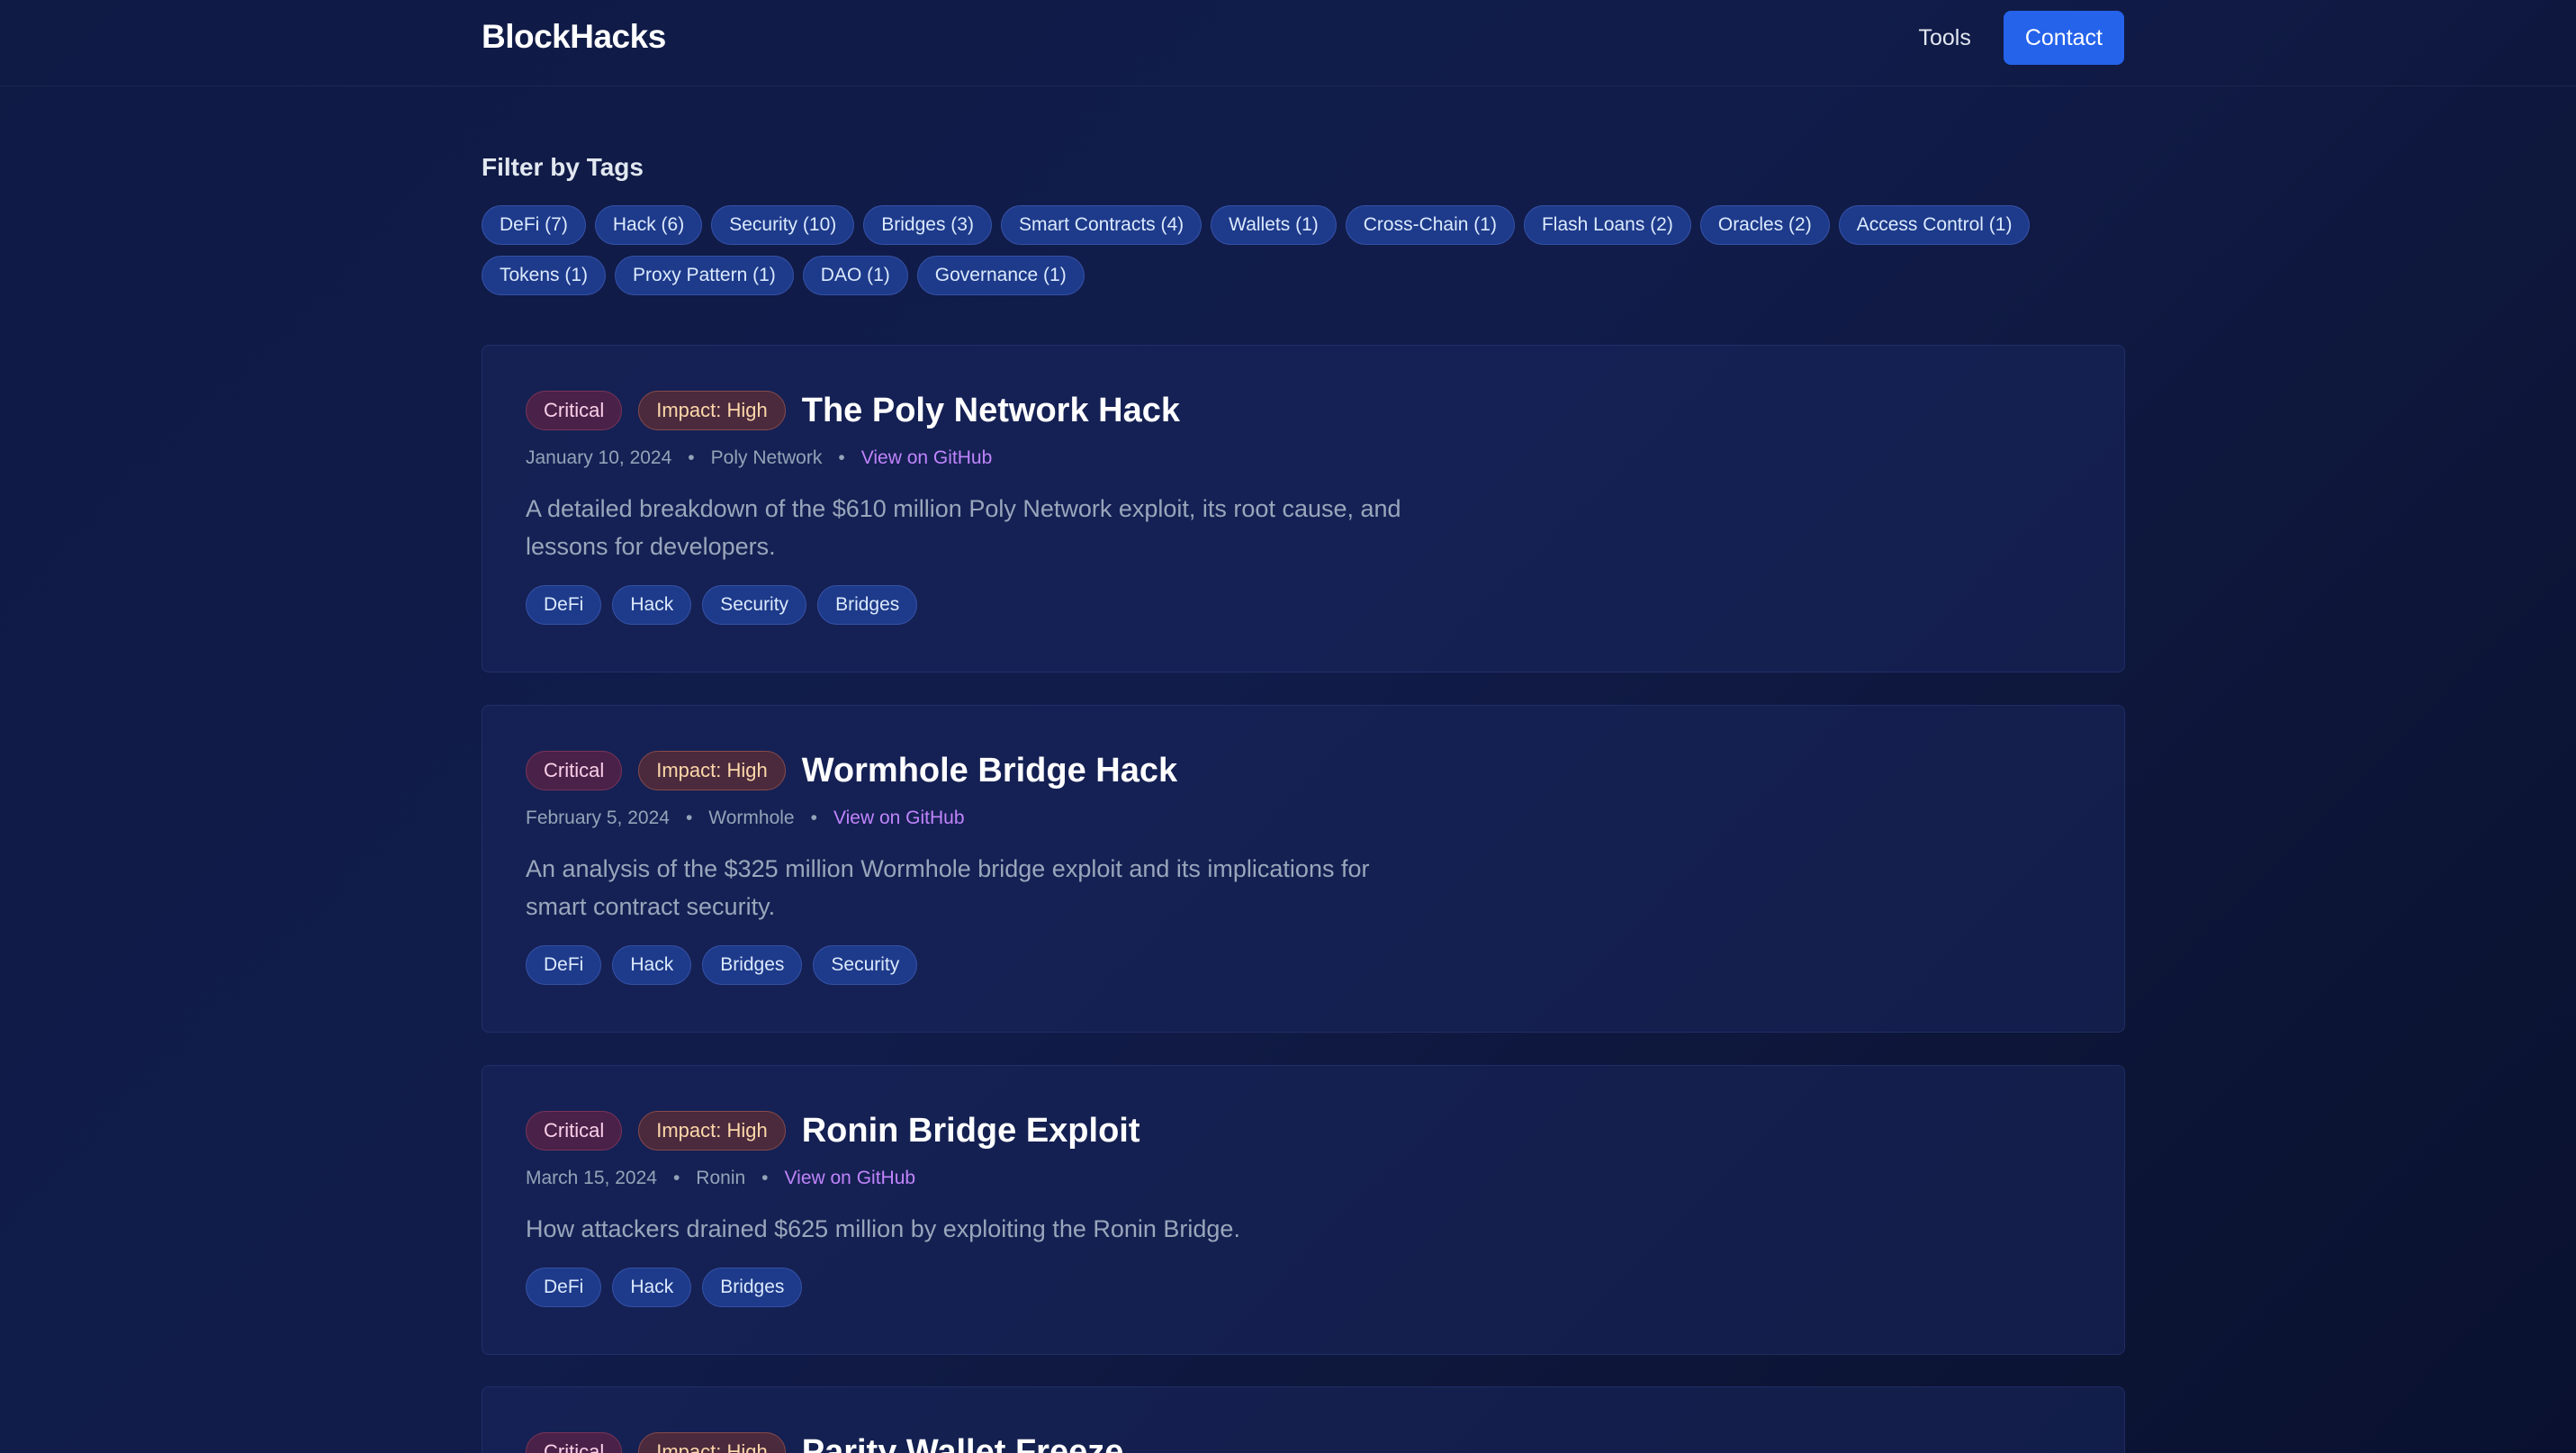 This screenshot has height=1453, width=2576. I want to click on post-title: The Poly Network Hack, so click(991, 411).